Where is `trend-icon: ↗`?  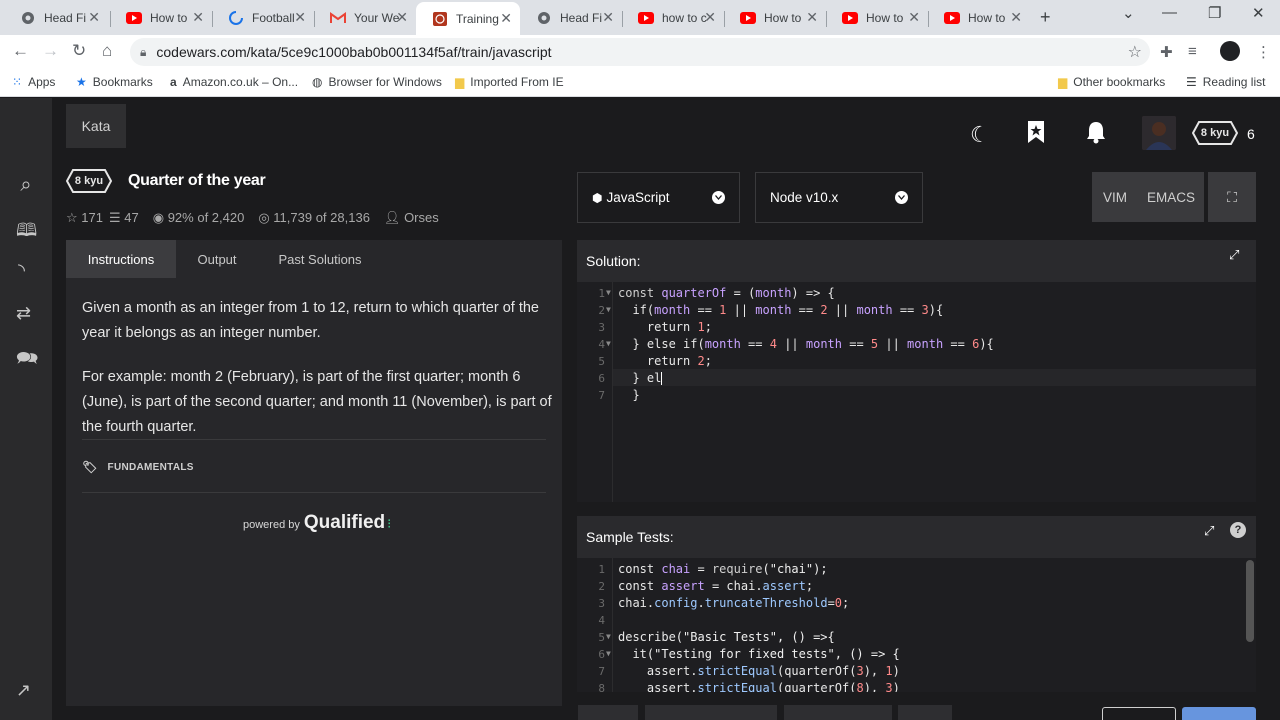 trend-icon: ↗ is located at coordinates (23, 690).